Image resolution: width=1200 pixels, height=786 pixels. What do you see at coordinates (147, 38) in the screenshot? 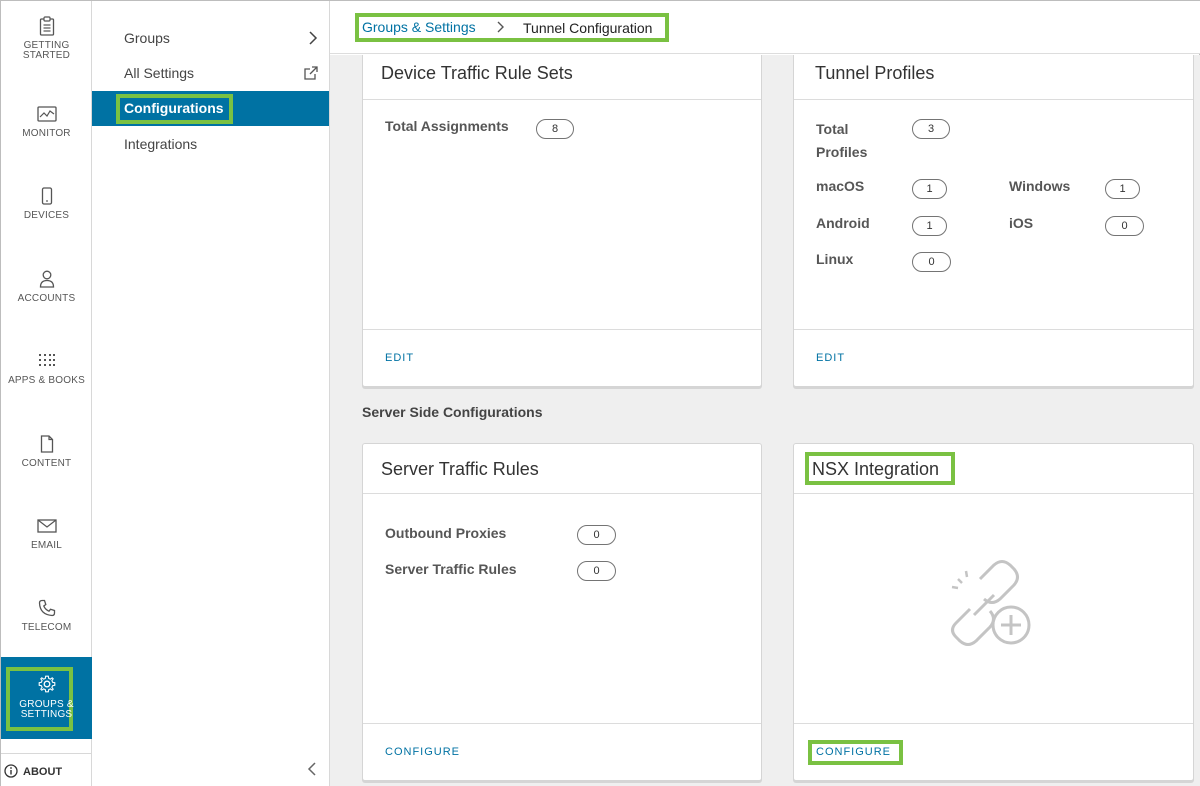
I see `subnav-label: Groups` at bounding box center [147, 38].